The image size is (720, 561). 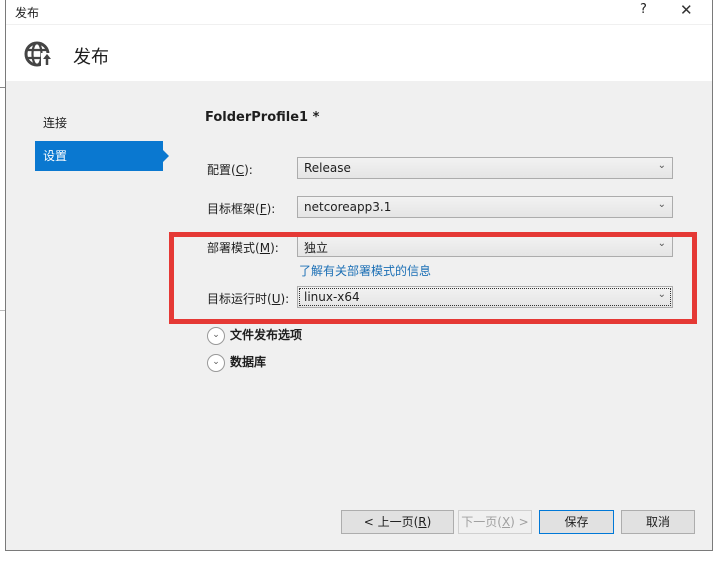 What do you see at coordinates (686, 10) in the screenshot?
I see `close-button: ✕` at bounding box center [686, 10].